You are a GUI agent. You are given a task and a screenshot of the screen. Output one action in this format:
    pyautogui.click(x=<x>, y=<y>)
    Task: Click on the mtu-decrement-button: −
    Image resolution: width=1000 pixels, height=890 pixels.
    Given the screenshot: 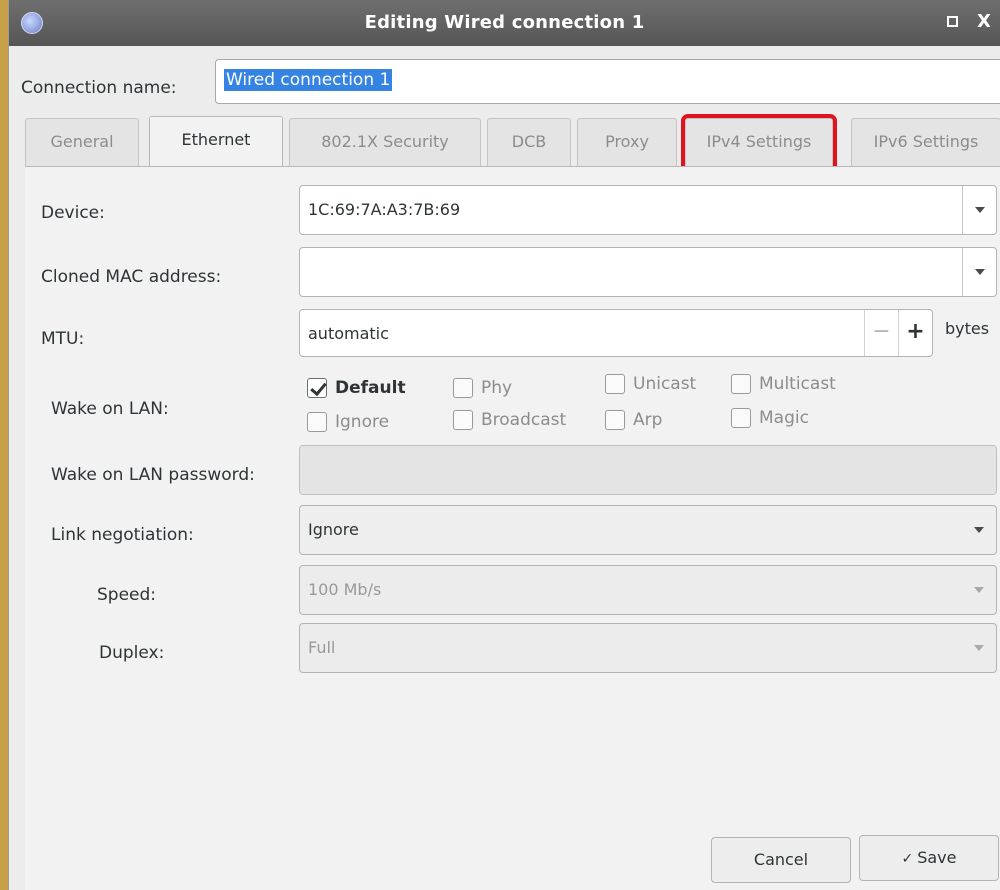 What is the action you would take?
    pyautogui.click(x=881, y=333)
    